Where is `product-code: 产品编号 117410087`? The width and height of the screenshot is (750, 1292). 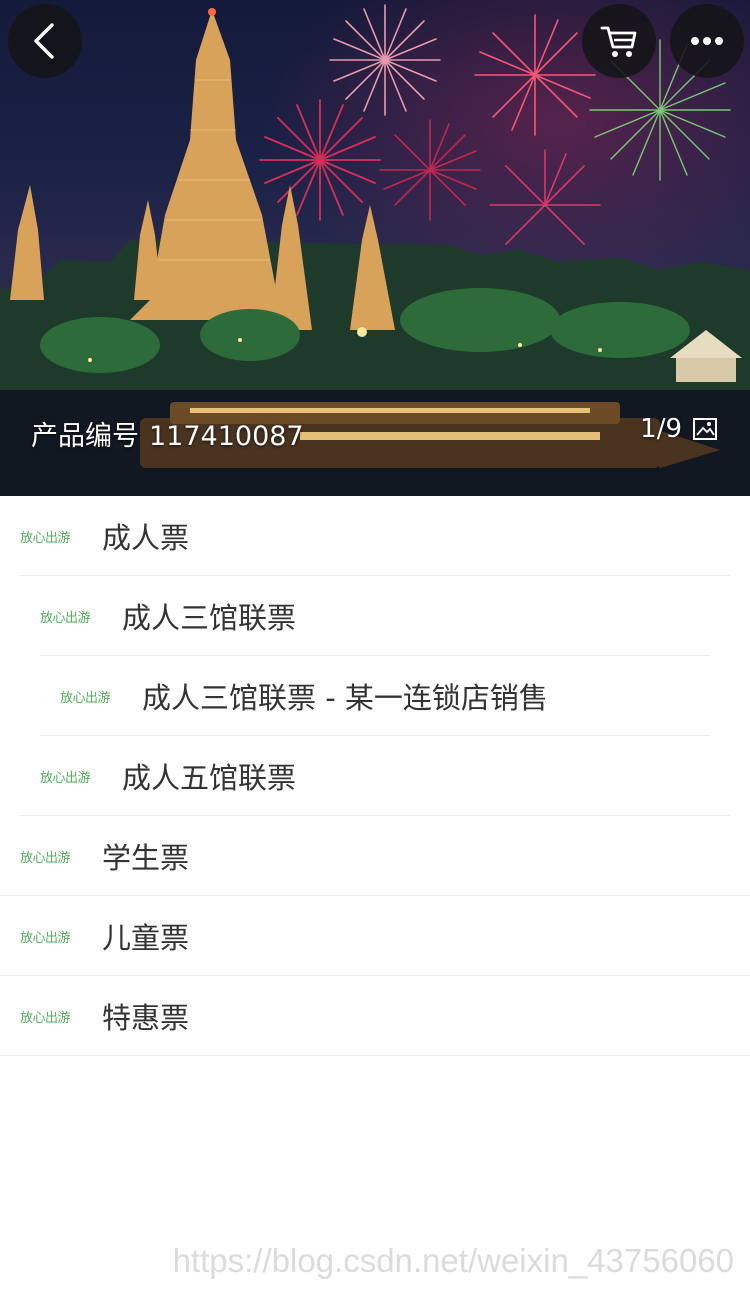 product-code: 产品编号 117410087 is located at coordinates (167, 433).